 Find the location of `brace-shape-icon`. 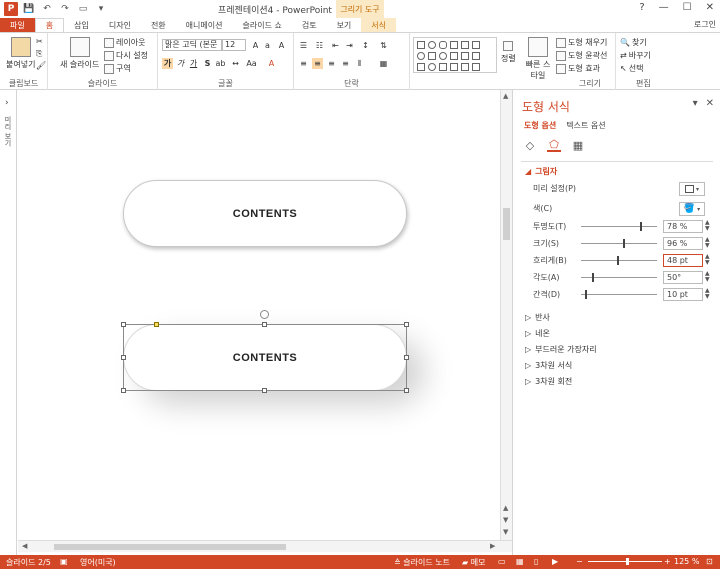

brace-shape-icon is located at coordinates (476, 67).